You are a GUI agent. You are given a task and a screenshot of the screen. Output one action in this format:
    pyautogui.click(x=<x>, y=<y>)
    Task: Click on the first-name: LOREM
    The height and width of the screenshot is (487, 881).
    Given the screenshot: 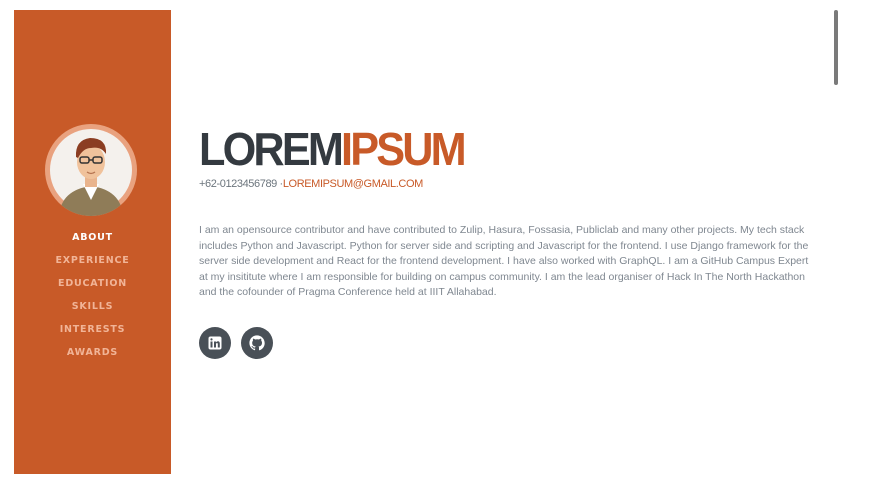 What is the action you would take?
    pyautogui.click(x=271, y=149)
    